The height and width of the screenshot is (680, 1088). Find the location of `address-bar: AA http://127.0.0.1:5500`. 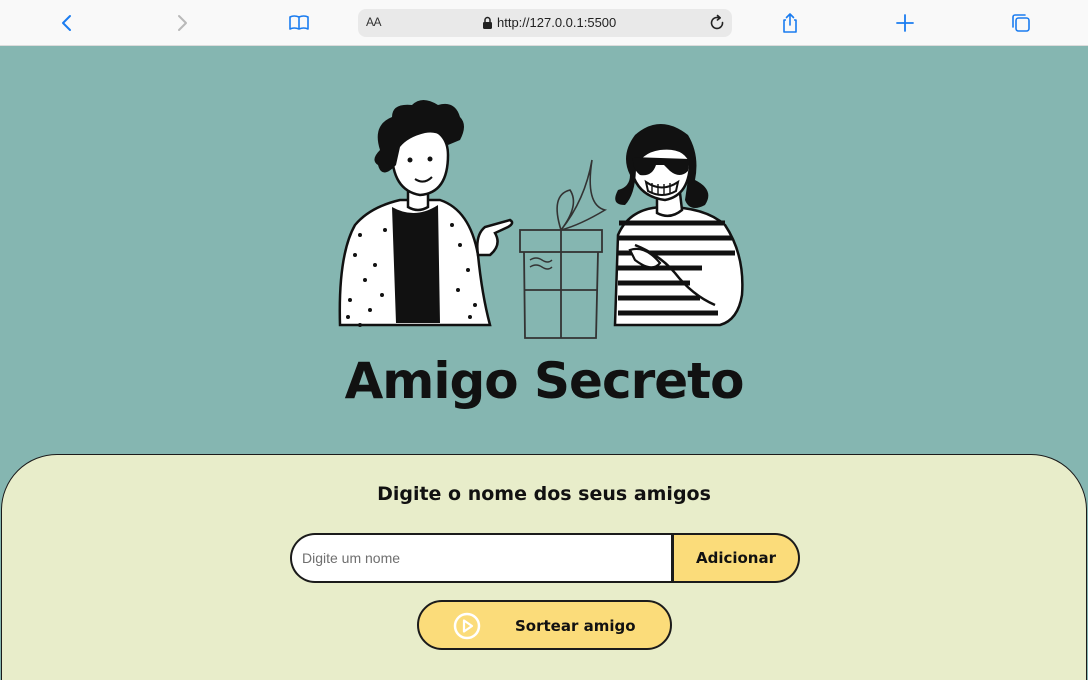

address-bar: AA http://127.0.0.1:5500 is located at coordinates (545, 23).